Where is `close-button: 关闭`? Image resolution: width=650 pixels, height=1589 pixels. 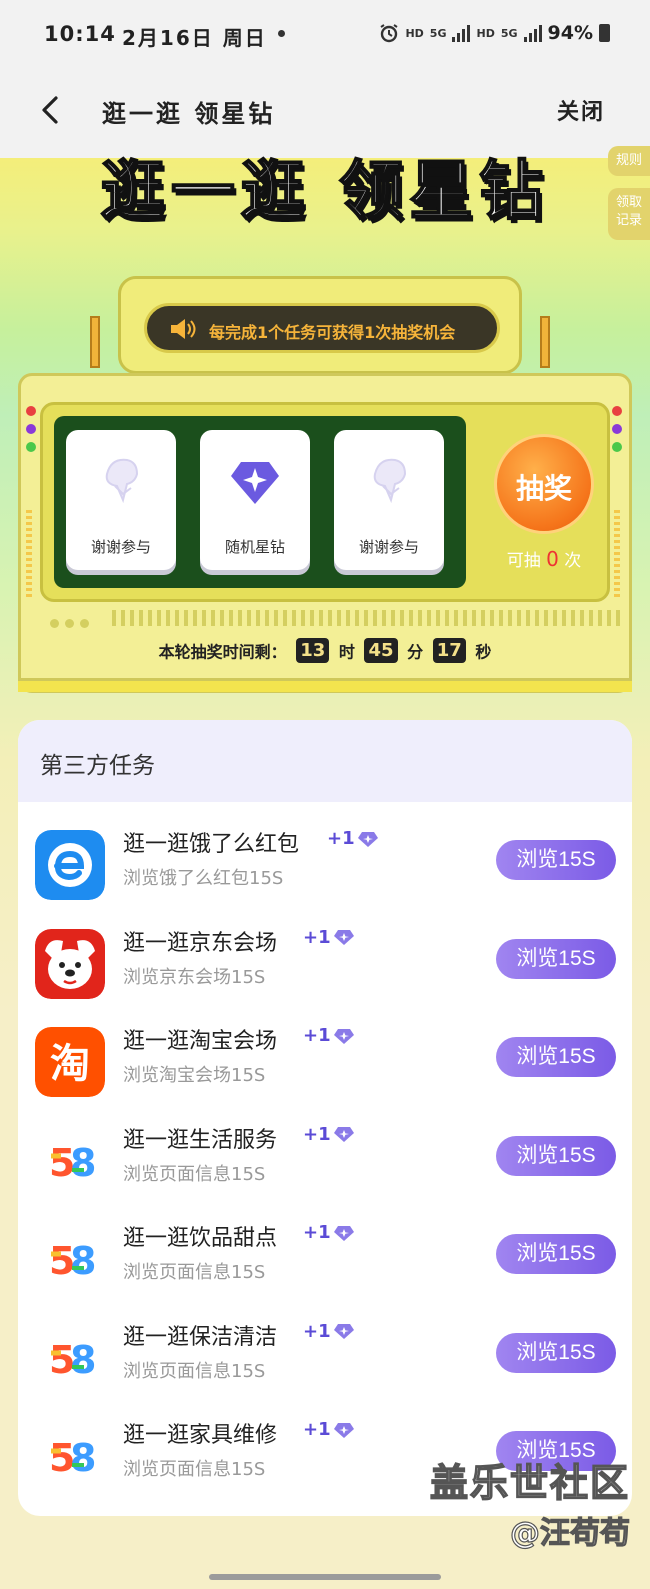 close-button: 关闭 is located at coordinates (581, 110).